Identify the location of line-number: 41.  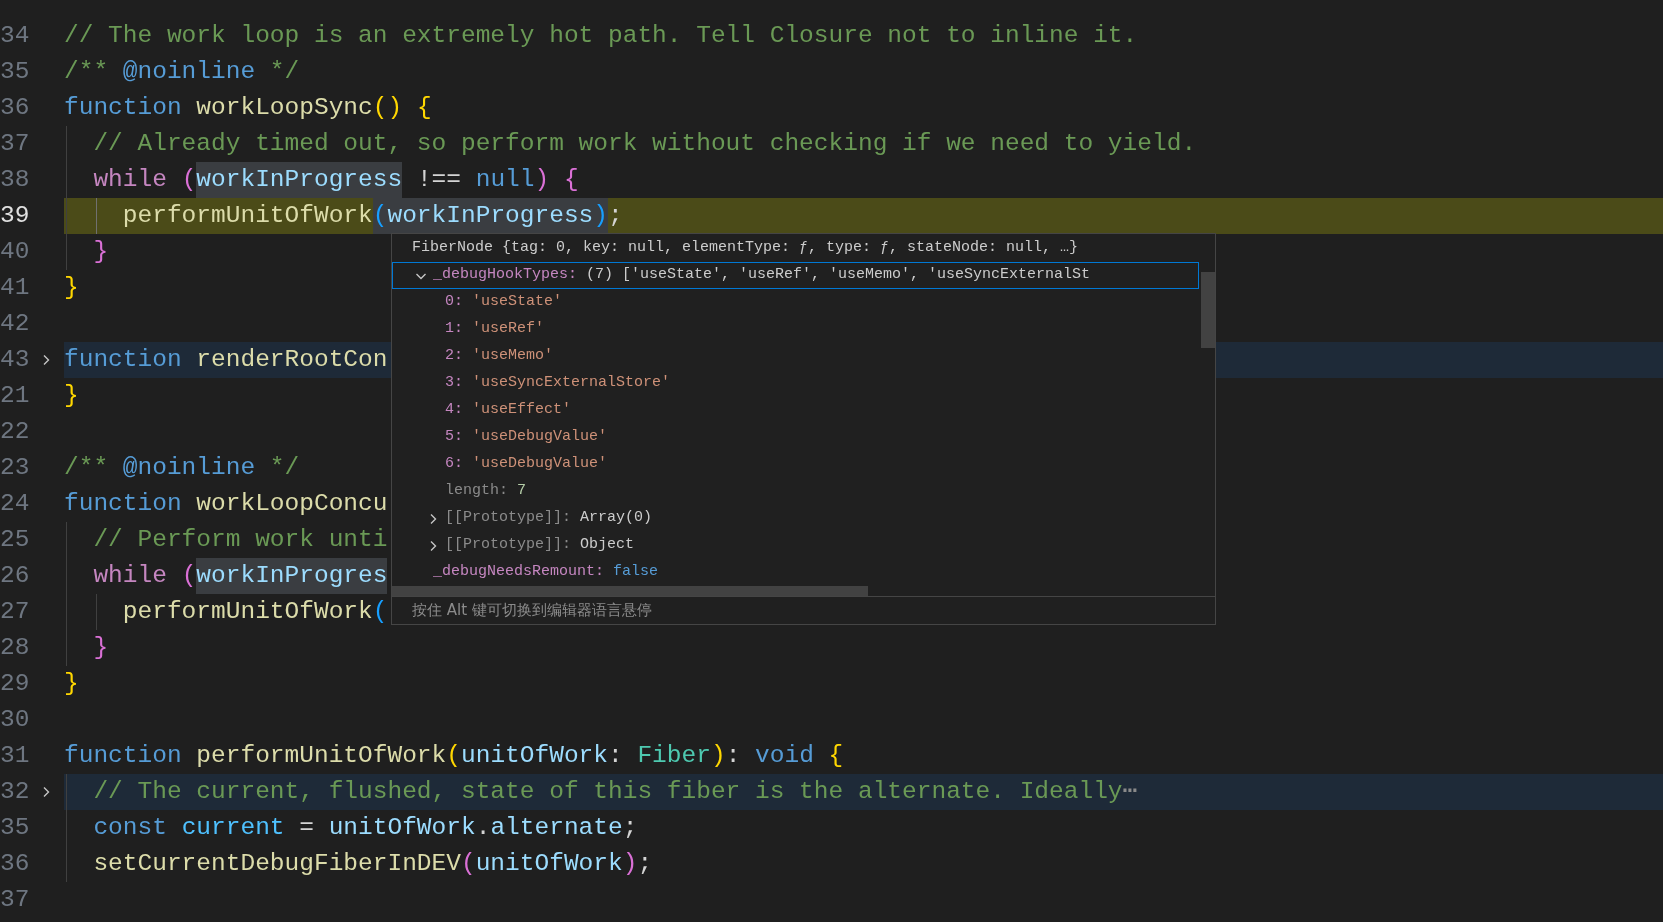
(14, 287).